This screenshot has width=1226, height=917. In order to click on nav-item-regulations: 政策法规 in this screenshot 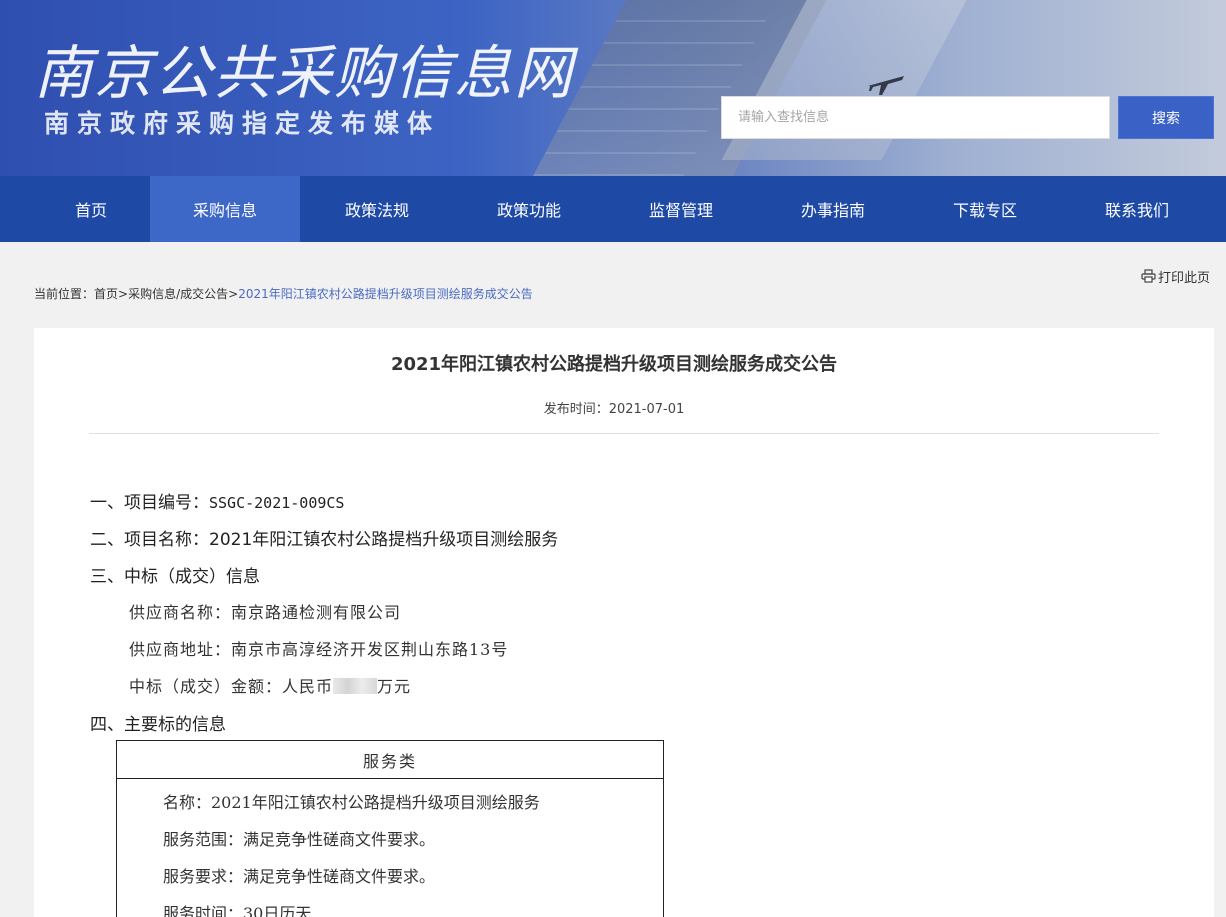, I will do `click(377, 209)`.